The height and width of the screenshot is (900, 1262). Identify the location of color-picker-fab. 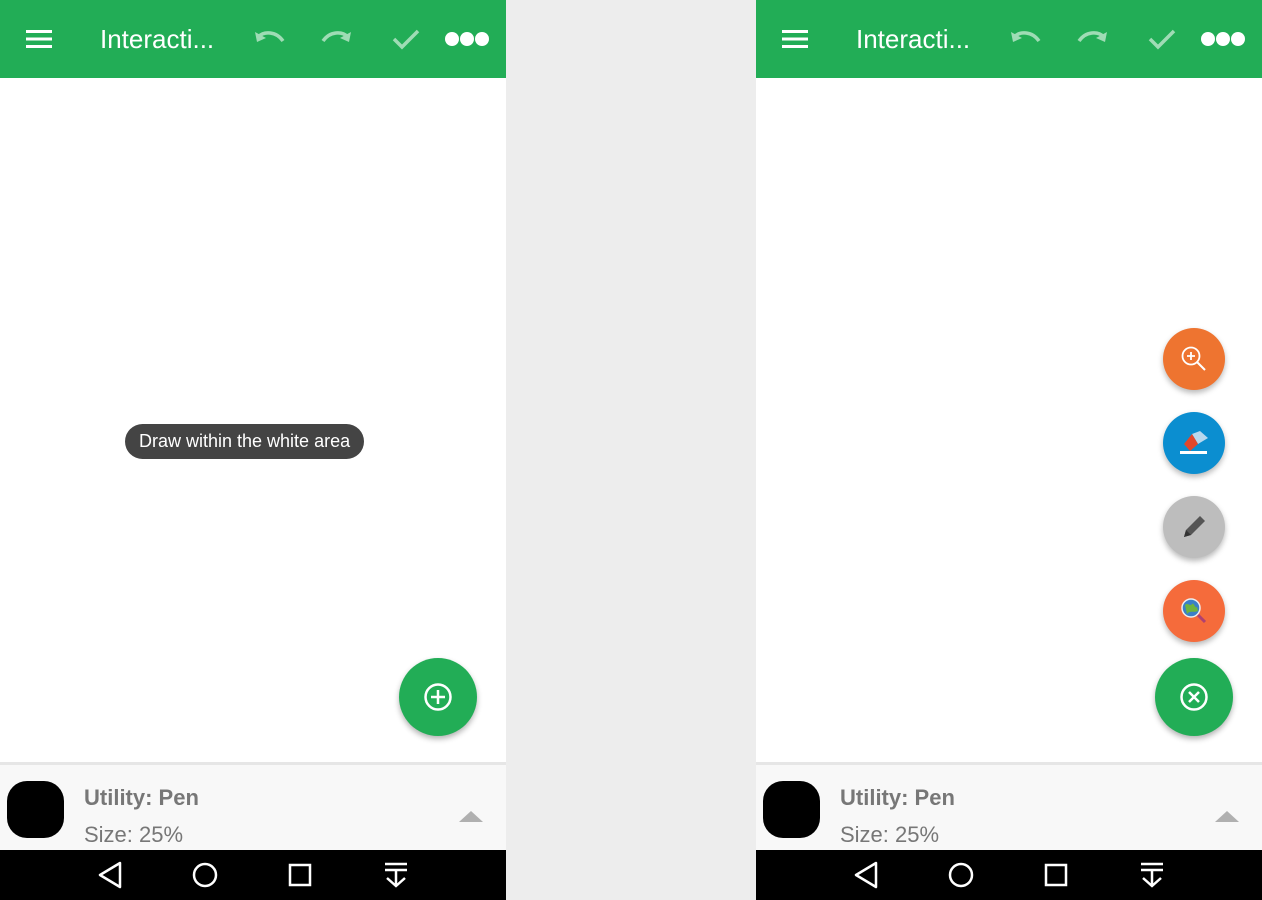
(1194, 611).